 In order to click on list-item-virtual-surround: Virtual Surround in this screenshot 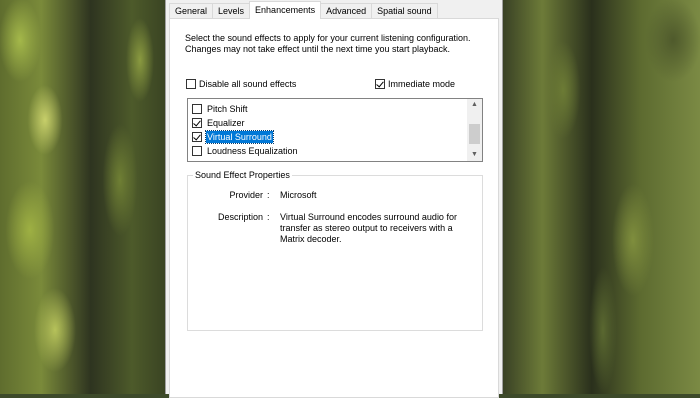, I will do `click(233, 136)`.